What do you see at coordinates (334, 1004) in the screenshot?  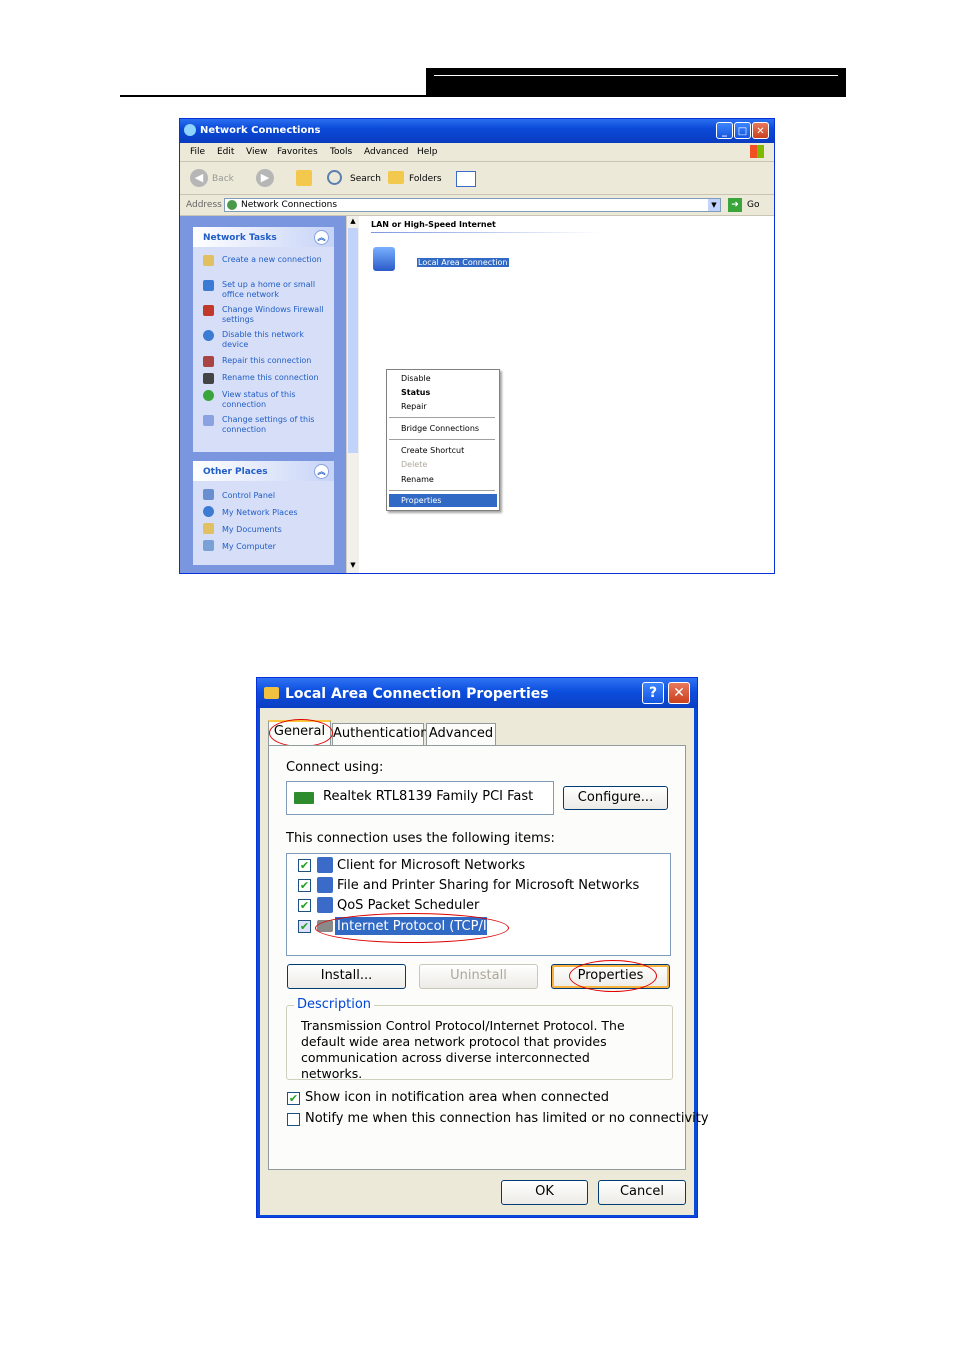 I see `description-title: Description` at bounding box center [334, 1004].